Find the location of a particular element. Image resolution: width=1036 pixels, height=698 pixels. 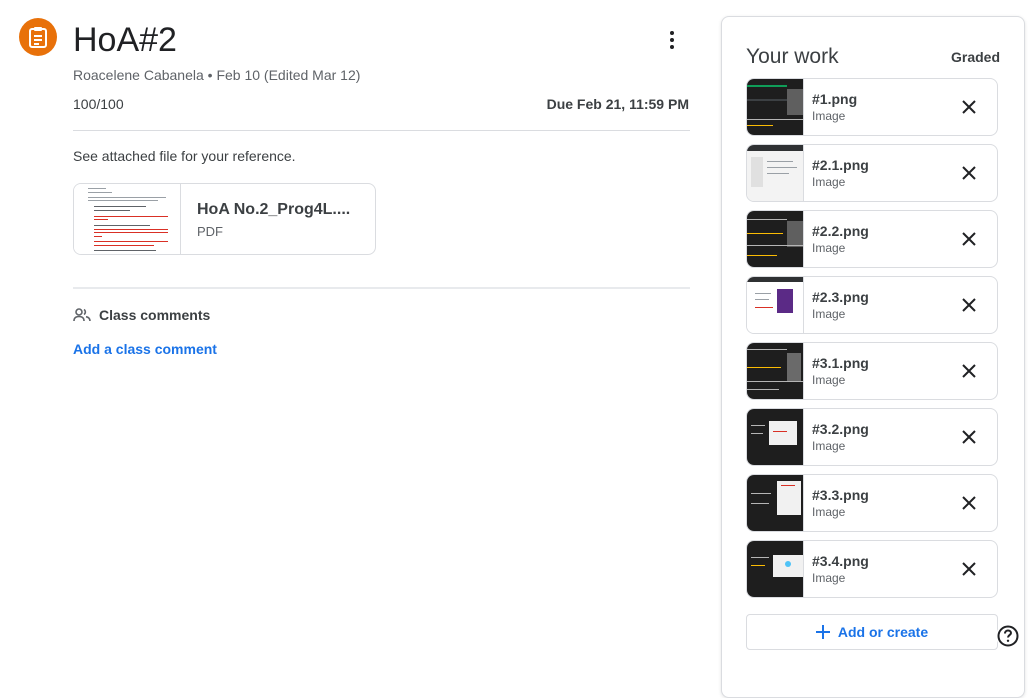

people-icon is located at coordinates (82, 315).